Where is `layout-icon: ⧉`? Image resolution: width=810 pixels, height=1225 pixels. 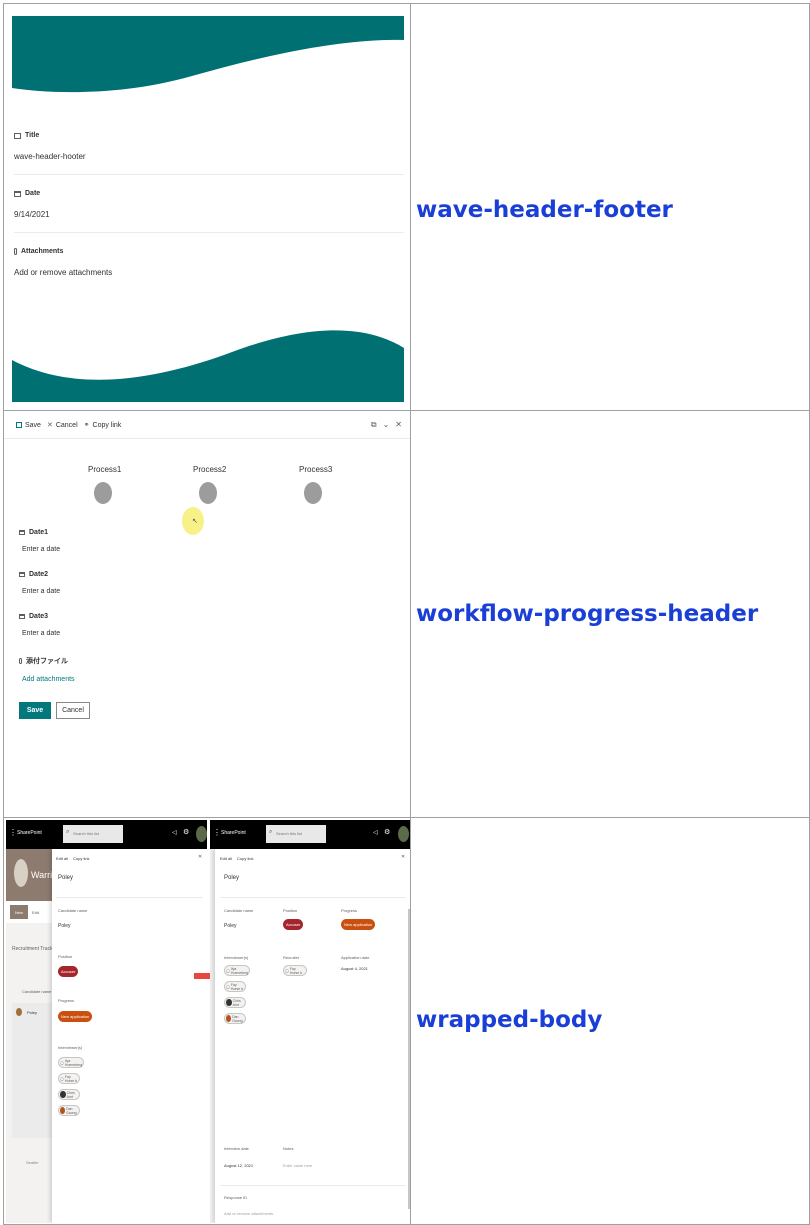 layout-icon: ⧉ is located at coordinates (374, 425).